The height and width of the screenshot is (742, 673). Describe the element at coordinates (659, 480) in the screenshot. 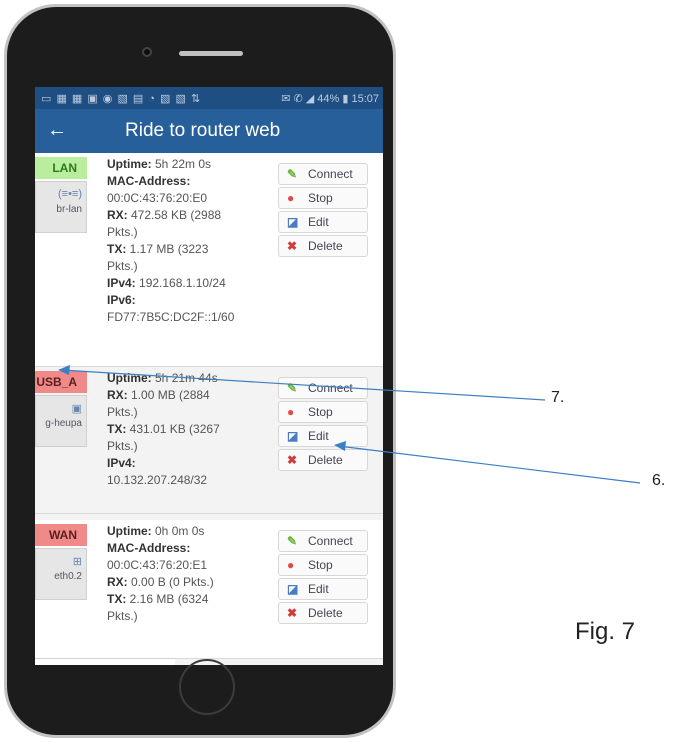

I see `callout-label-6: 6.` at that location.